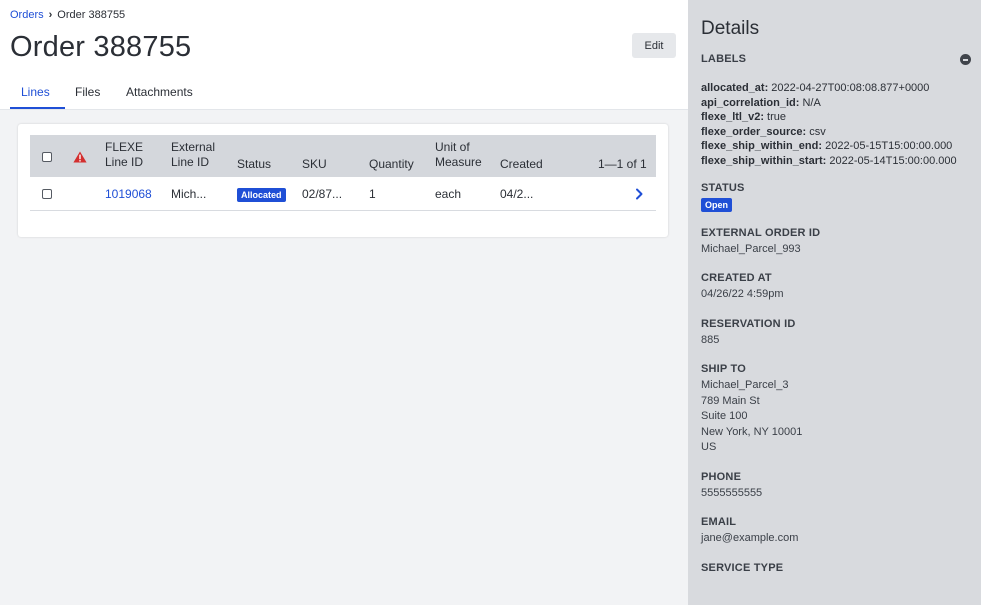 This screenshot has height=605, width=981. Describe the element at coordinates (80, 157) in the screenshot. I see `warning-triangle-icon` at that location.